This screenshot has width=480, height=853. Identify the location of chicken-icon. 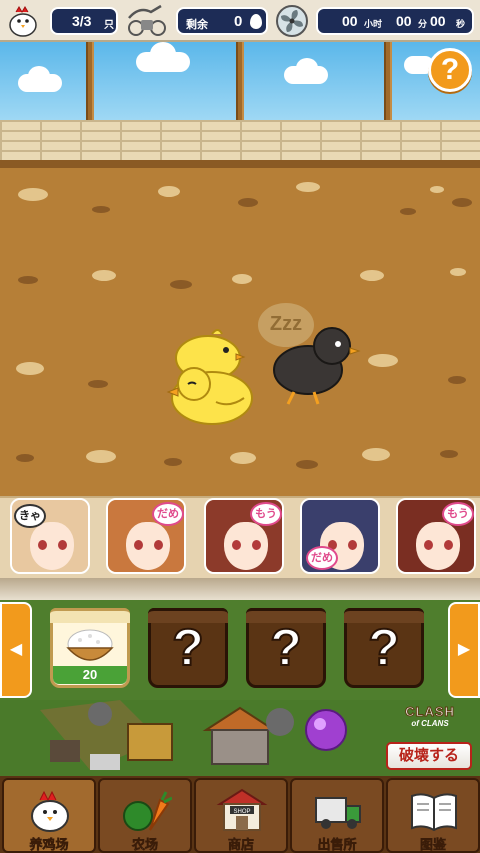
(50, 811).